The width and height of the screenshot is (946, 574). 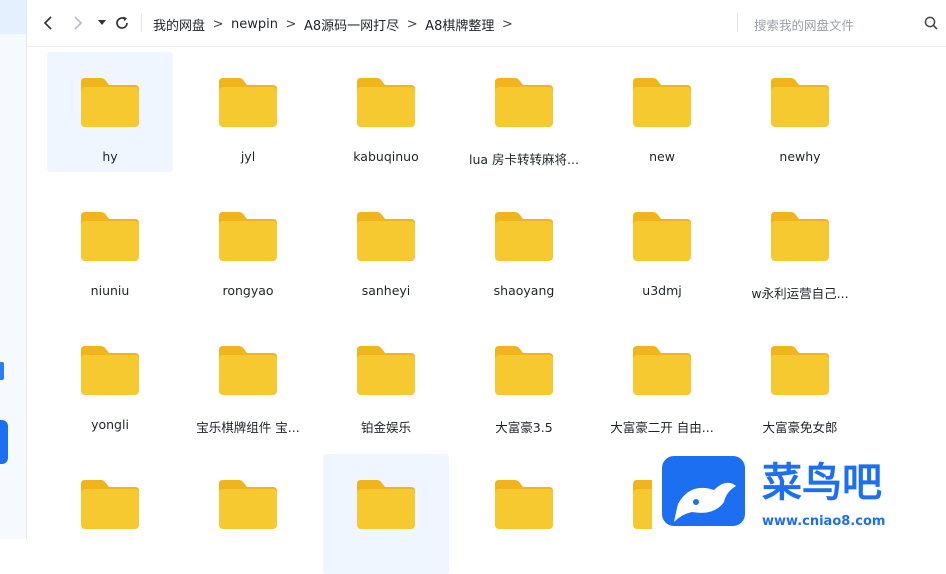 I want to click on folder-item: jyl, so click(x=248, y=112).